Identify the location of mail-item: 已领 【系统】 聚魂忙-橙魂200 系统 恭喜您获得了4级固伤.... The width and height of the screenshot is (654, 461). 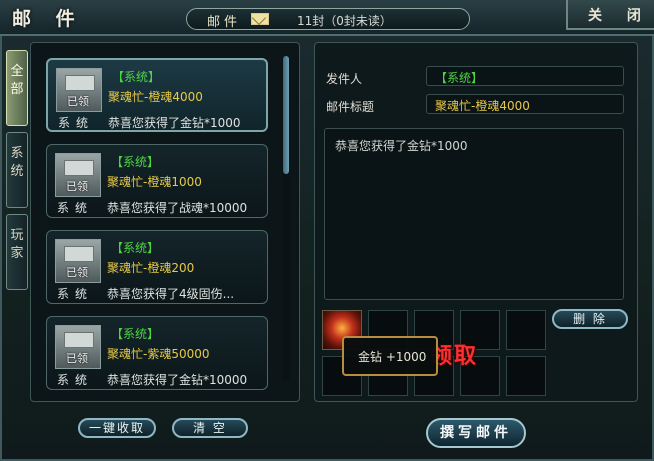
(157, 267).